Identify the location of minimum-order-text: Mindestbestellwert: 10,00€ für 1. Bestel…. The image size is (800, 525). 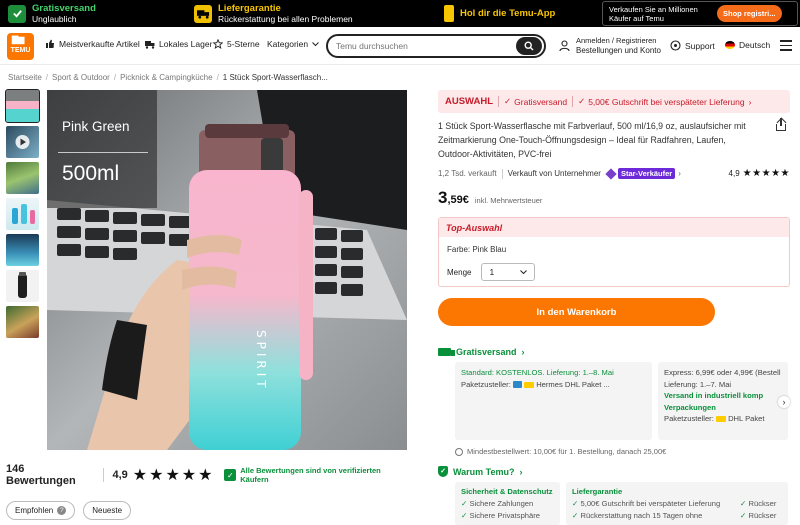
(567, 451).